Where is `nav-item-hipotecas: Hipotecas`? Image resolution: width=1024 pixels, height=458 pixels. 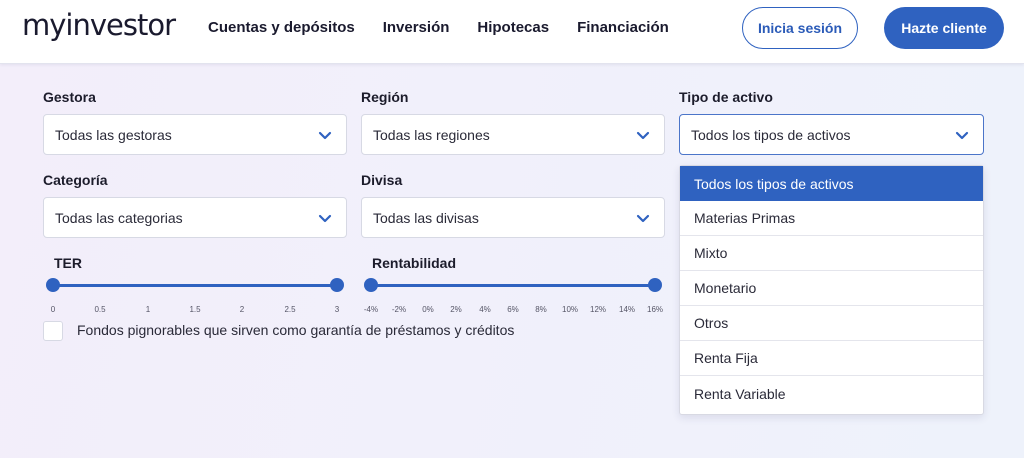 nav-item-hipotecas: Hipotecas is located at coordinates (513, 27).